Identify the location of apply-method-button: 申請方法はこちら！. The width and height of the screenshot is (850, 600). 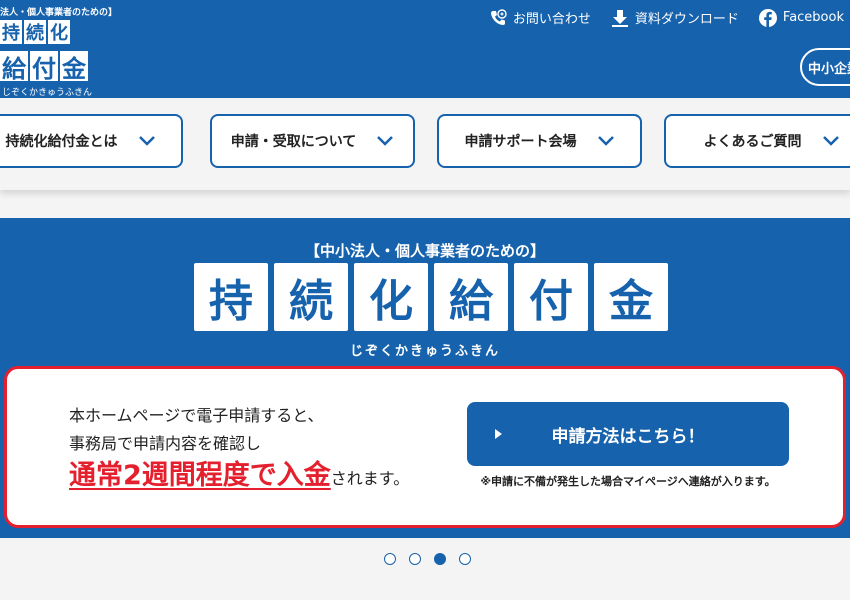
(628, 434).